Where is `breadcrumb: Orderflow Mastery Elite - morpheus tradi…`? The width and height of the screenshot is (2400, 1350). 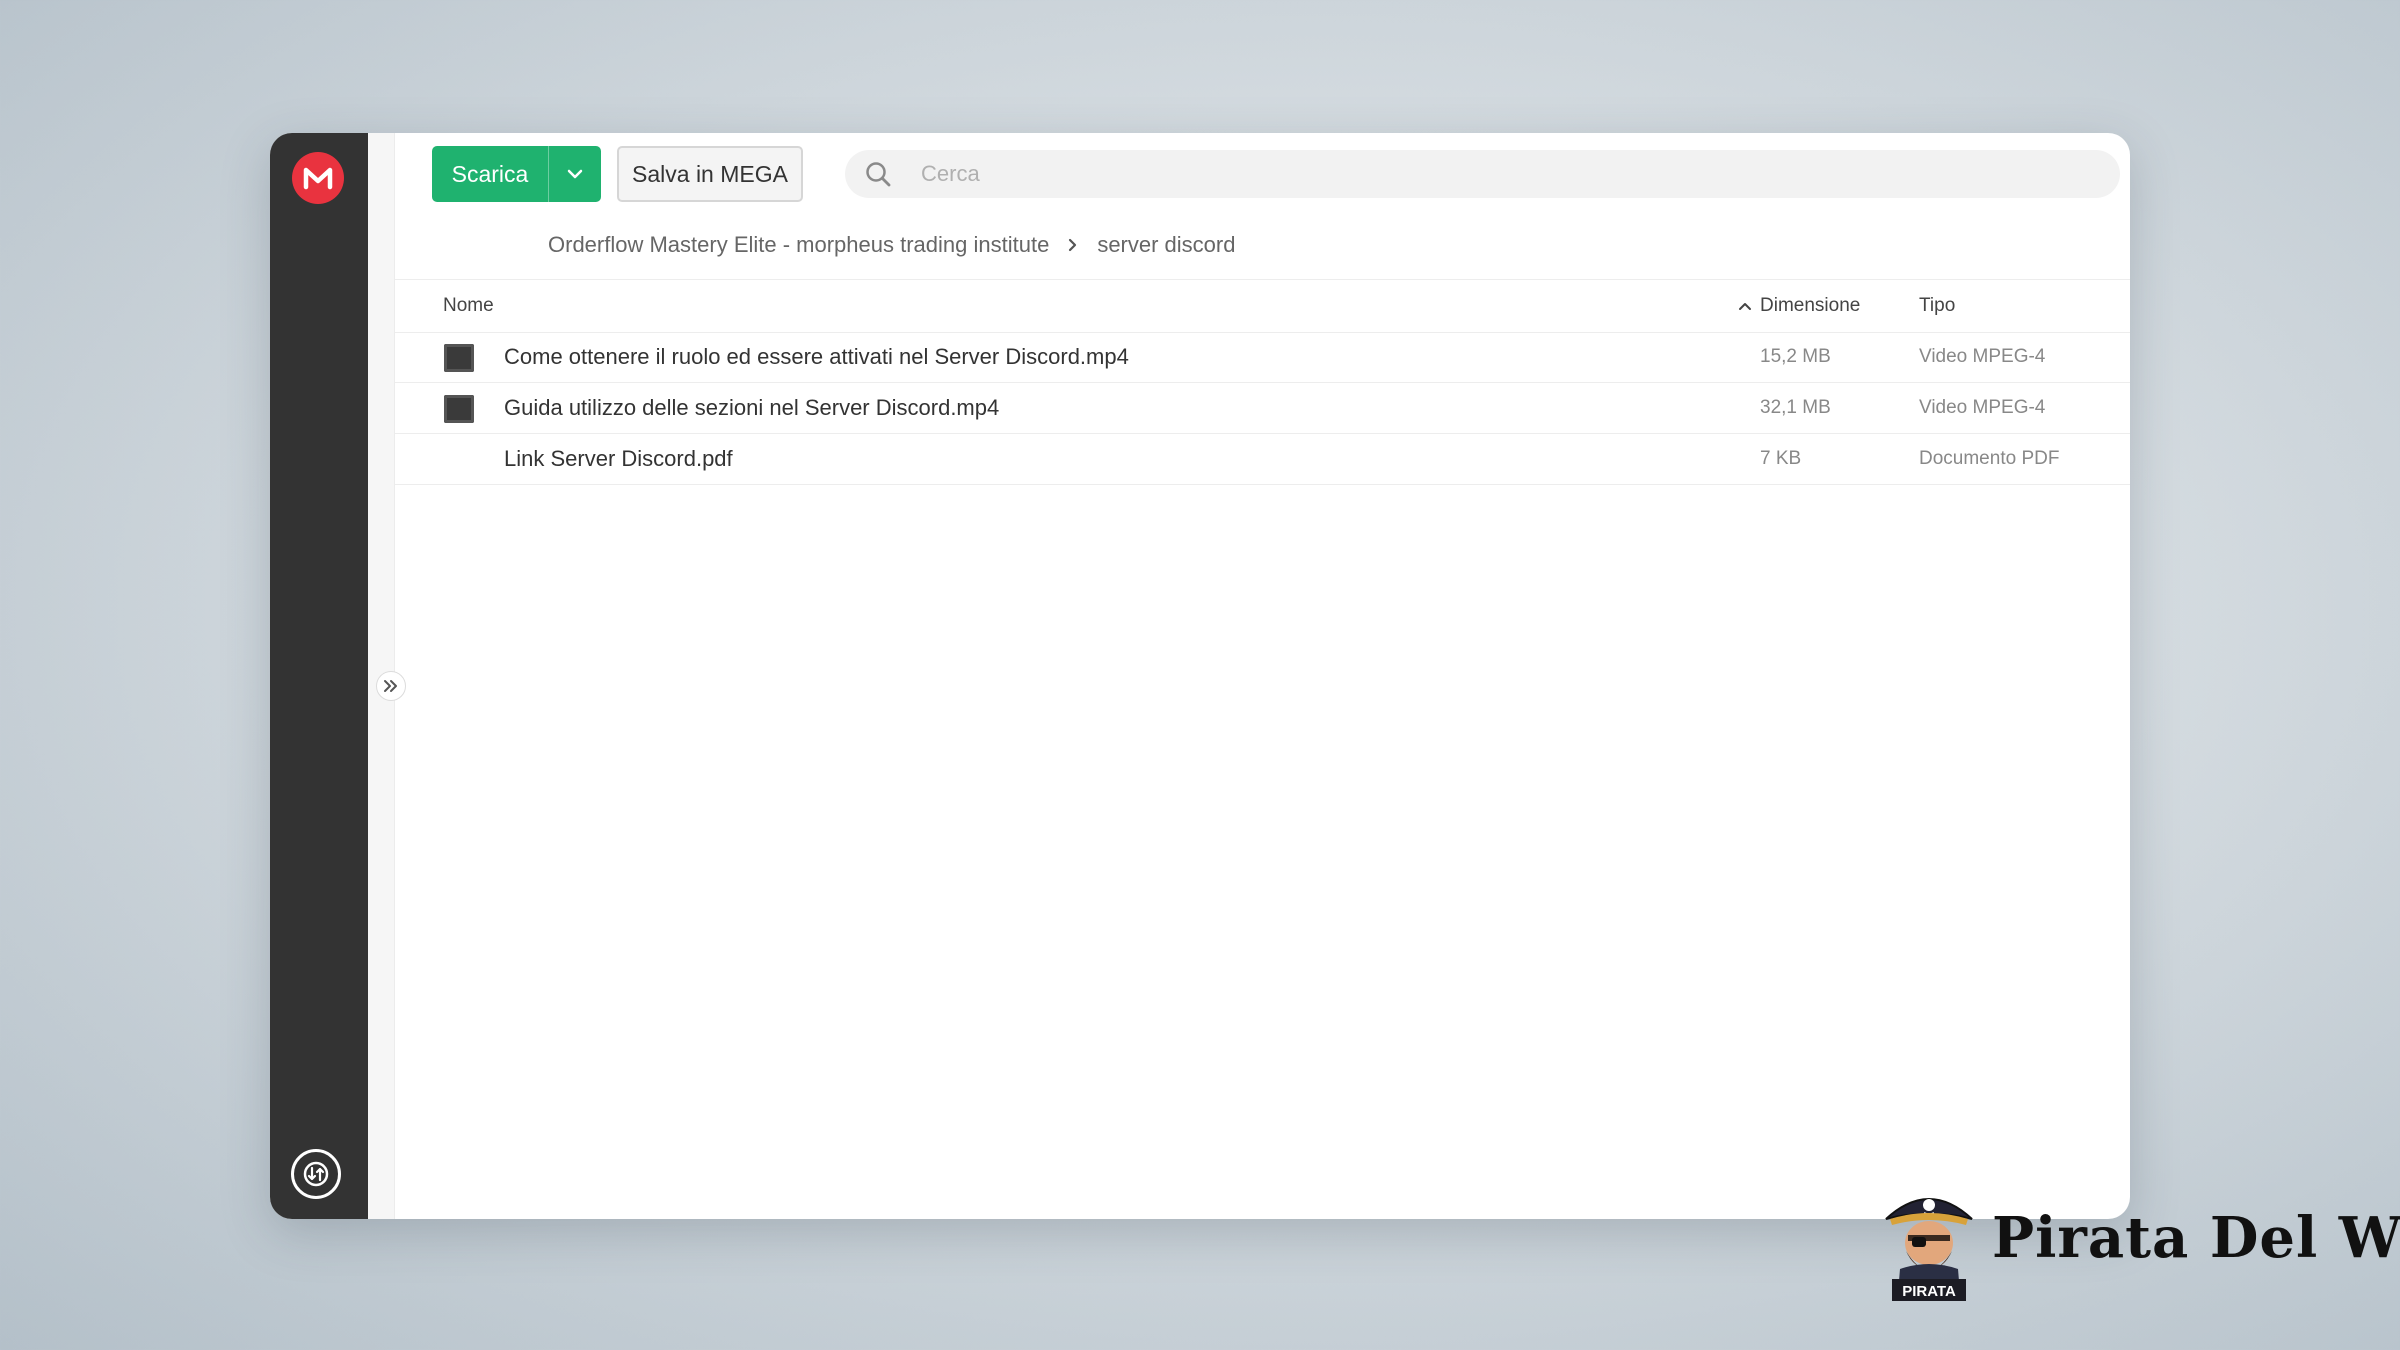
breadcrumb: Orderflow Mastery Elite - morpheus tradi… is located at coordinates (891, 245).